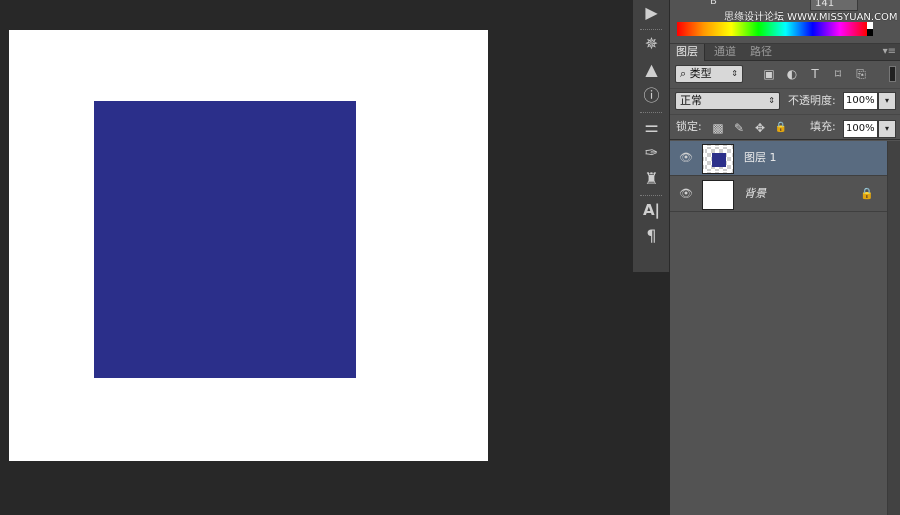 Image resolution: width=900 pixels, height=515 pixels. What do you see at coordinates (651, 153) in the screenshot?
I see `brush-presets-icon: ✑` at bounding box center [651, 153].